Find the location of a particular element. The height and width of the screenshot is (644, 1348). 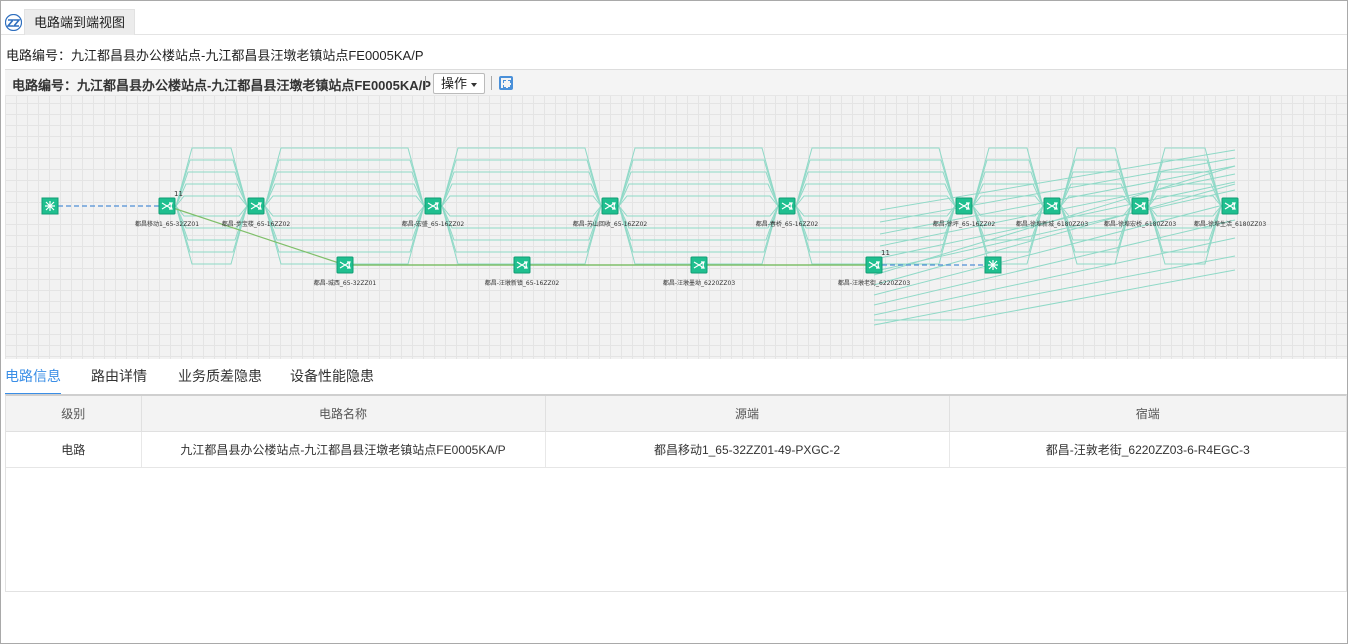

cell-source: 都昌移动1_65-32ZZ01-49-PXGC-2 is located at coordinates (747, 449).